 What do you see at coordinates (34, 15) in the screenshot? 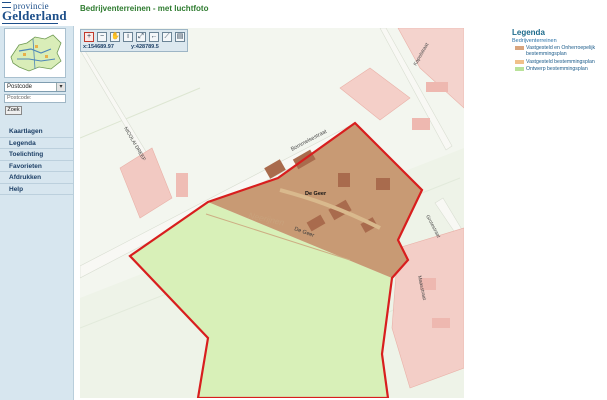
I see `logo-main-text: Gelderland` at bounding box center [34, 15].